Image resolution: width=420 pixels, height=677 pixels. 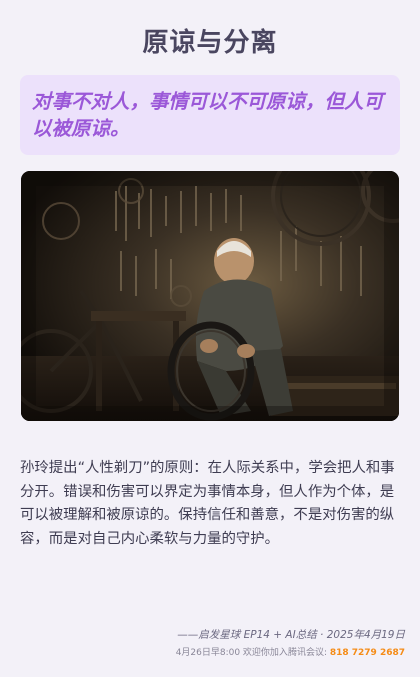 What do you see at coordinates (291, 635) in the screenshot?
I see `credit-line: ——启发星球 EP14 + AI总结 · 2025年4月19日` at bounding box center [291, 635].